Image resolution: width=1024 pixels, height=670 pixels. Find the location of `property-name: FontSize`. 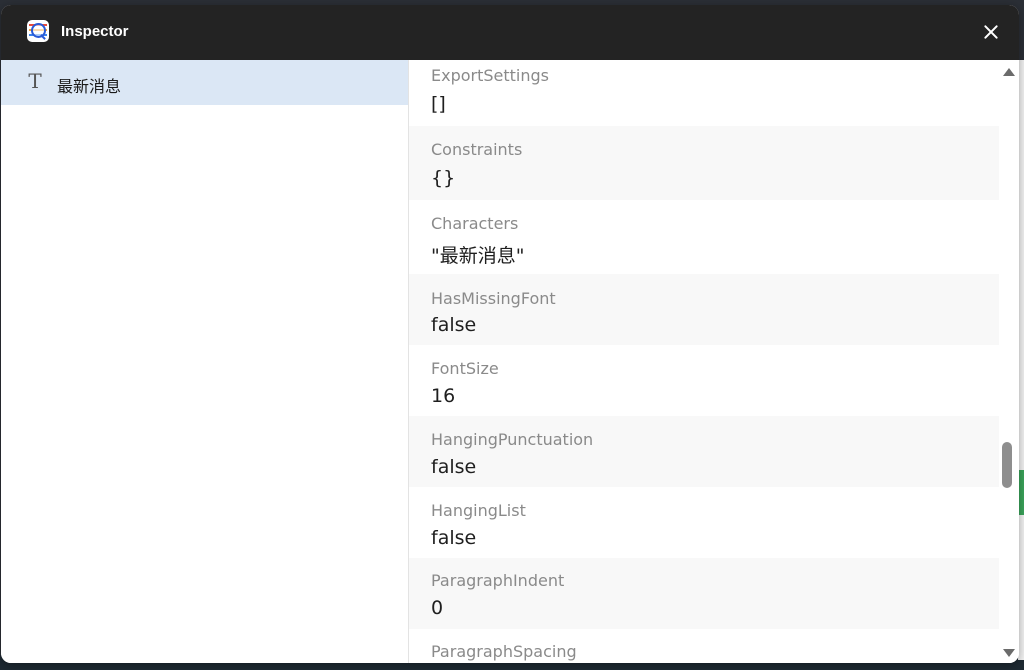

property-name: FontSize is located at coordinates (465, 368).